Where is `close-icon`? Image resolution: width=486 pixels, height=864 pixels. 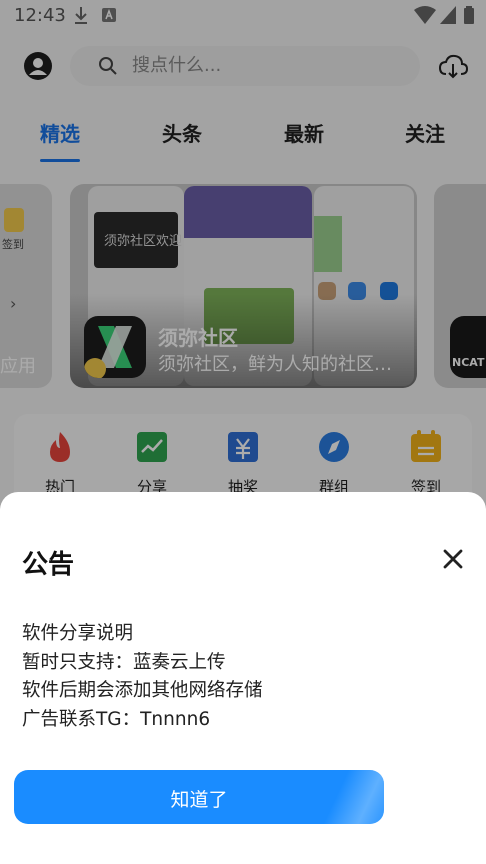 close-icon is located at coordinates (453, 559).